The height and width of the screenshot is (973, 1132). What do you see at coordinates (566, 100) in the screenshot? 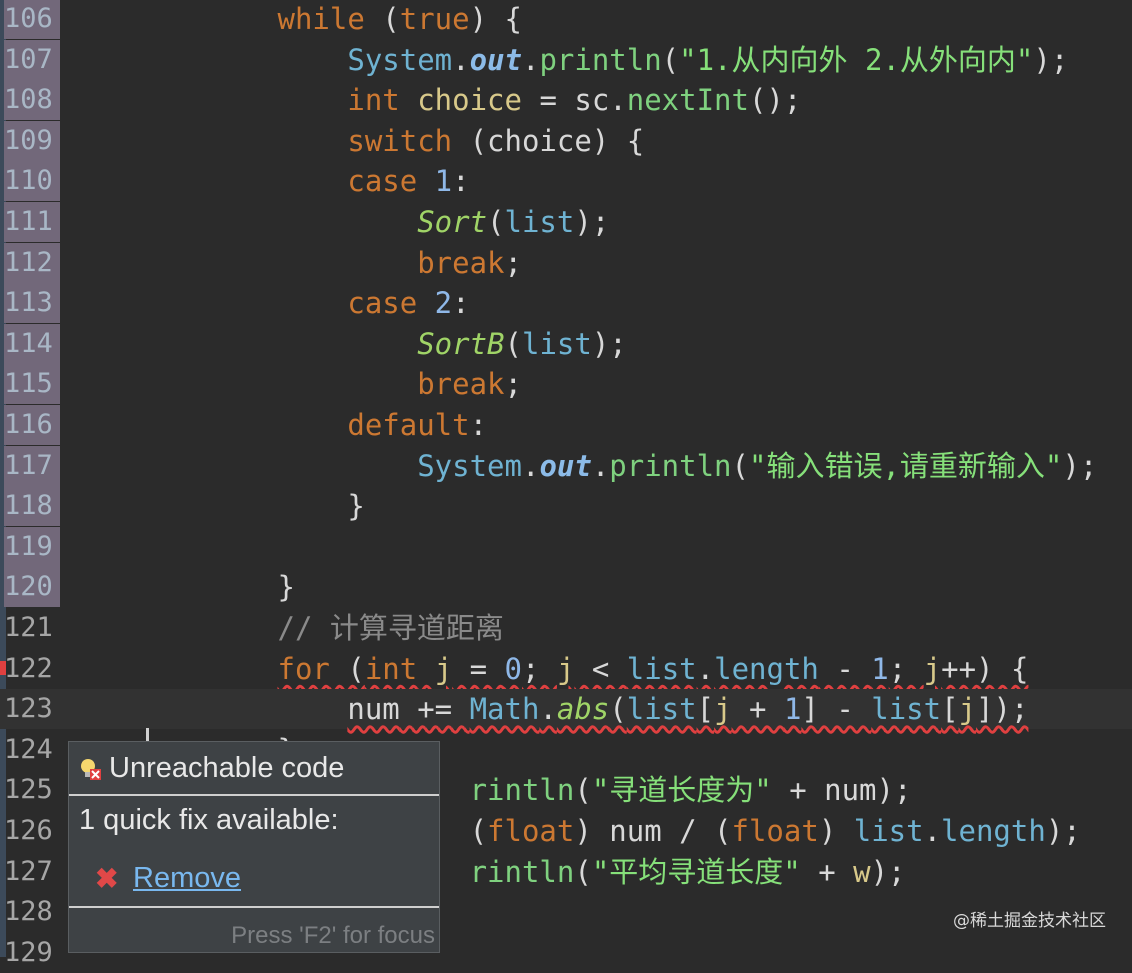
I see `code-line-108: 108 int choice = sc.nextInt();` at bounding box center [566, 100].